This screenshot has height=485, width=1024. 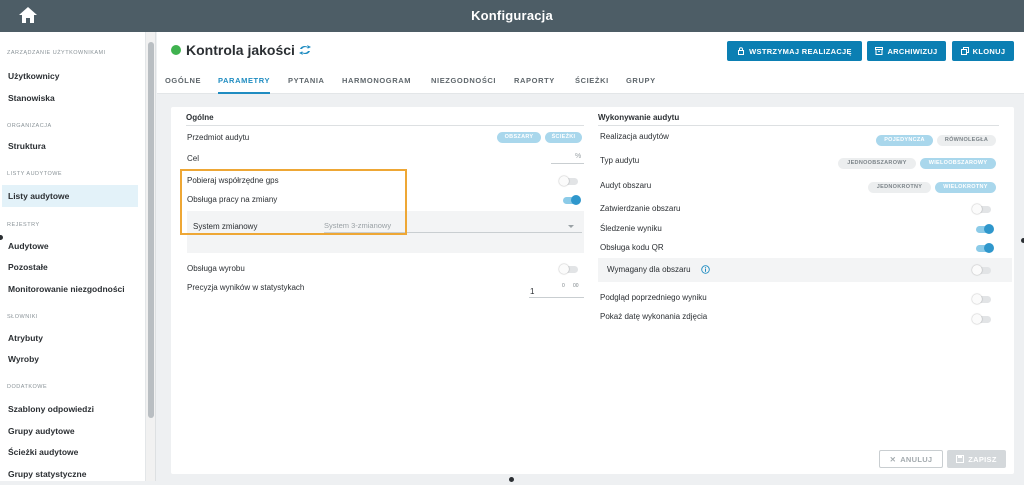 What do you see at coordinates (571, 200) in the screenshot?
I see `shift-work-toggle` at bounding box center [571, 200].